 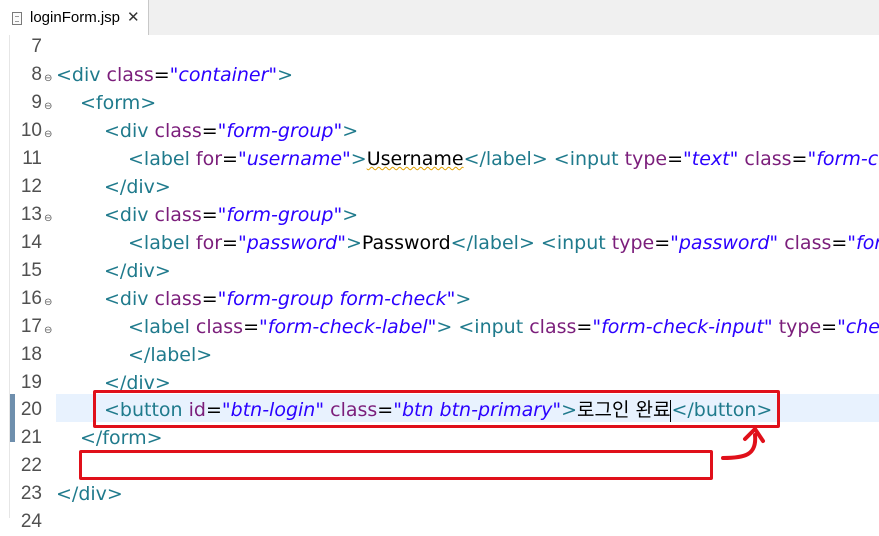 What do you see at coordinates (31, 130) in the screenshot?
I see `line-number: 10` at bounding box center [31, 130].